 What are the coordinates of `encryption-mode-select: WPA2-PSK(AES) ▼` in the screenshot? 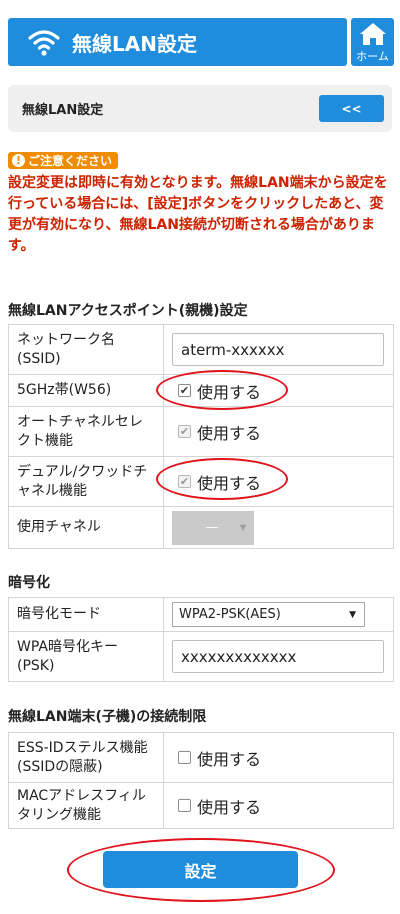 It's located at (268, 614).